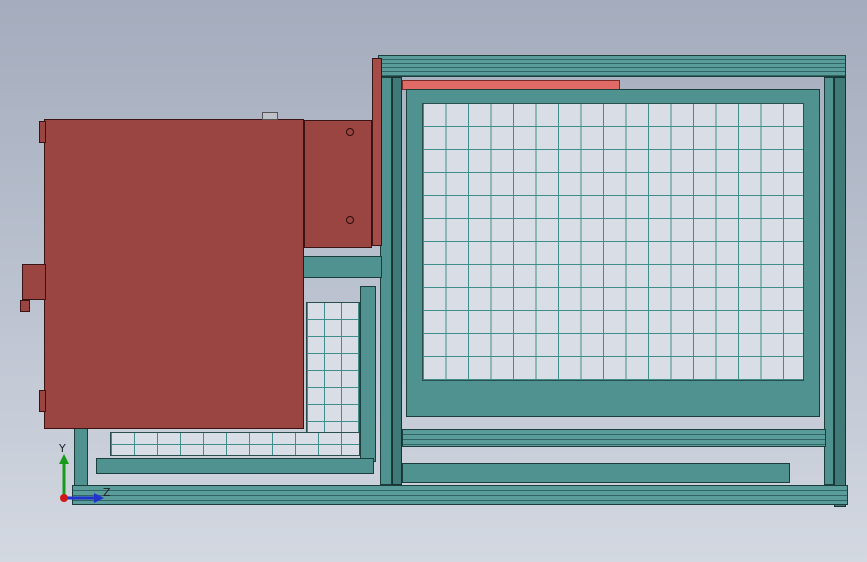  I want to click on right-column, so click(829, 281).